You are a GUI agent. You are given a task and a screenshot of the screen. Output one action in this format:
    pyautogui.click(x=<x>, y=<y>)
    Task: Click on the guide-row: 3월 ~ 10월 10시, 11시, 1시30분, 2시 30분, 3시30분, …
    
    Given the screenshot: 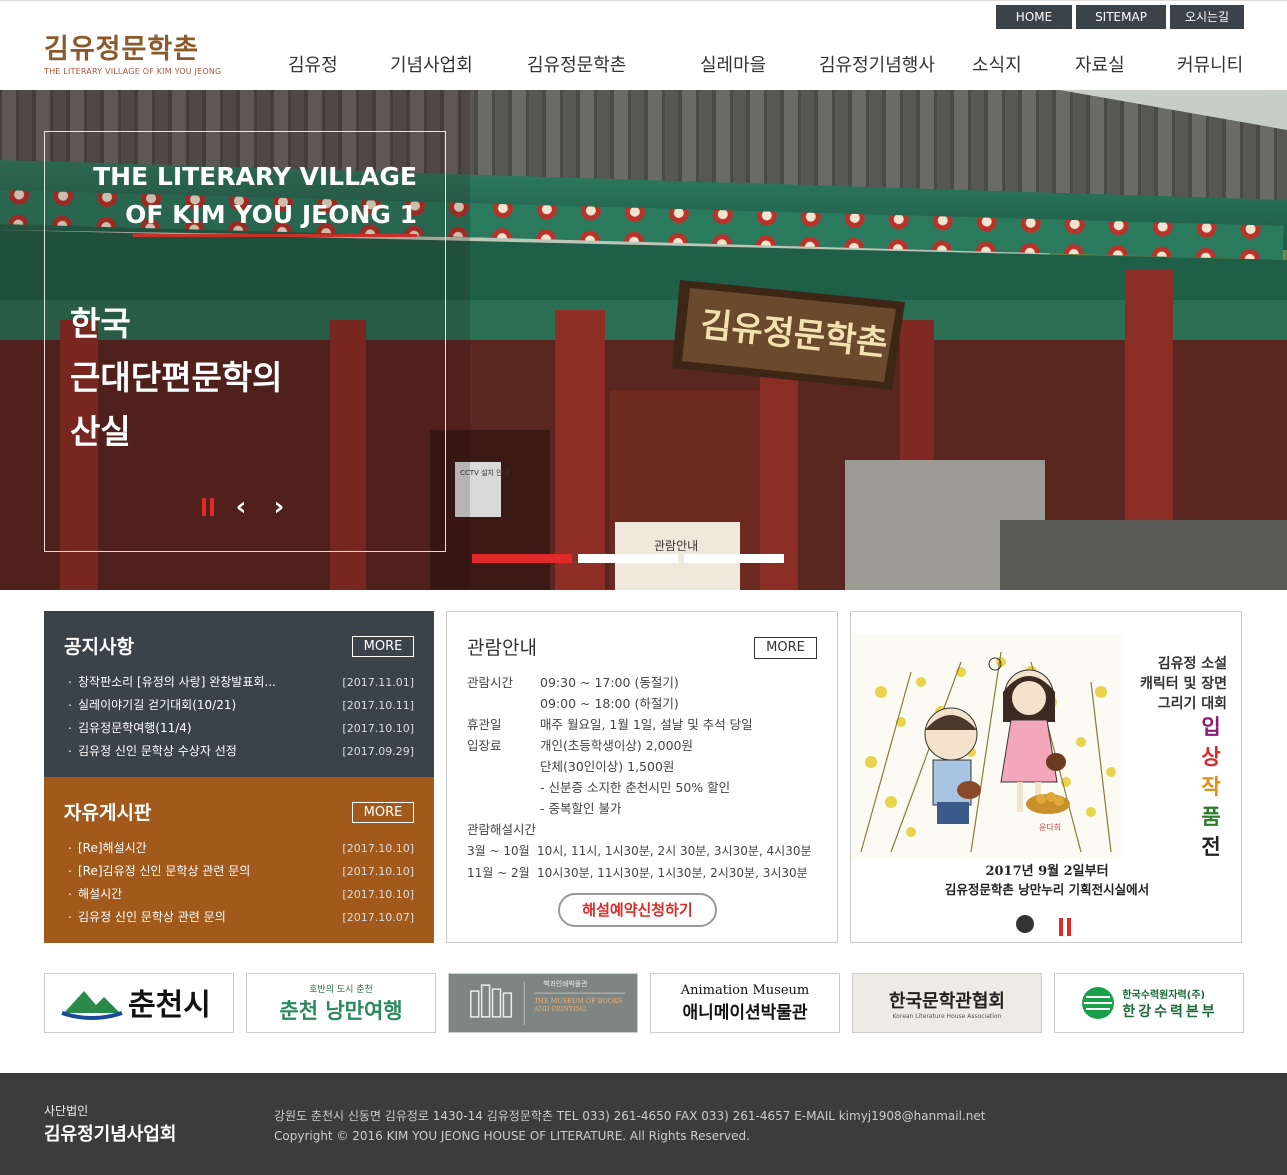 What is the action you would take?
    pyautogui.click(x=642, y=851)
    